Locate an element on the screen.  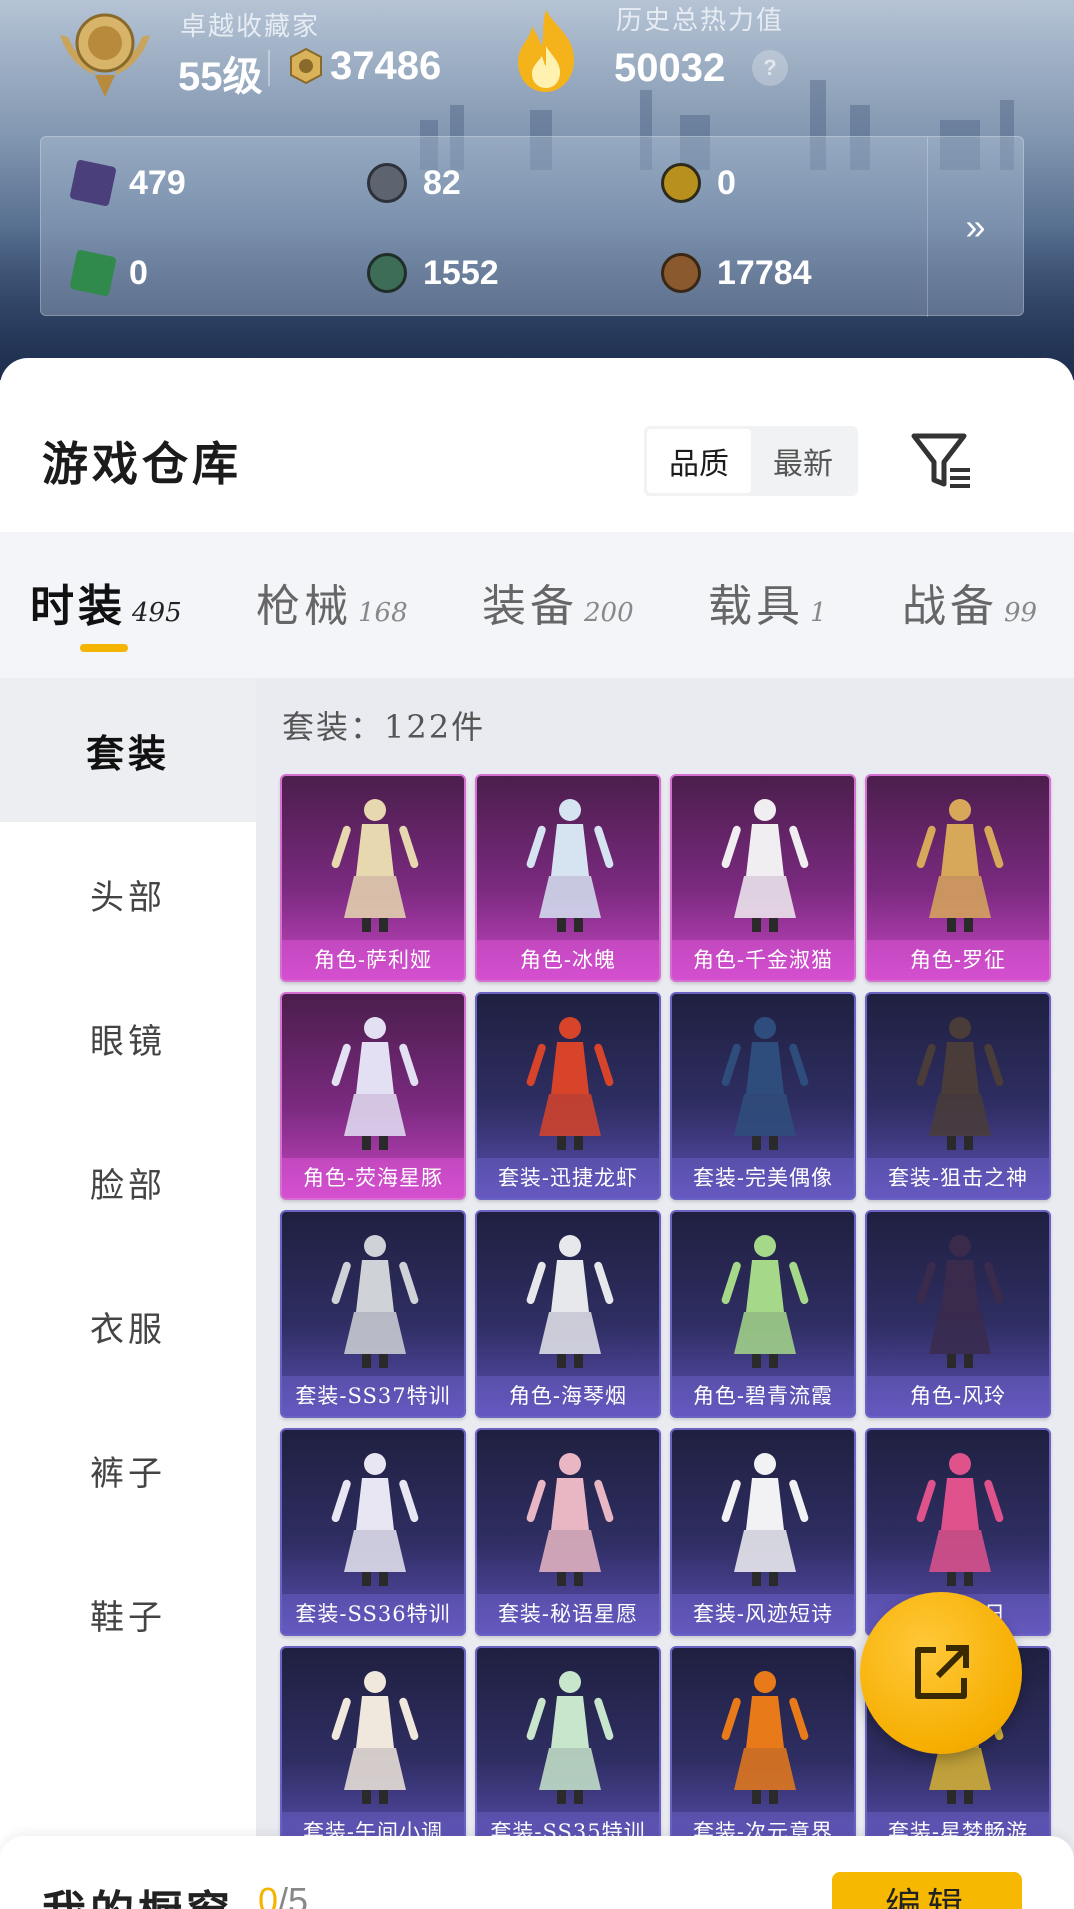
item-name: 套装-SS37特训 is located at coordinates (373, 1396).